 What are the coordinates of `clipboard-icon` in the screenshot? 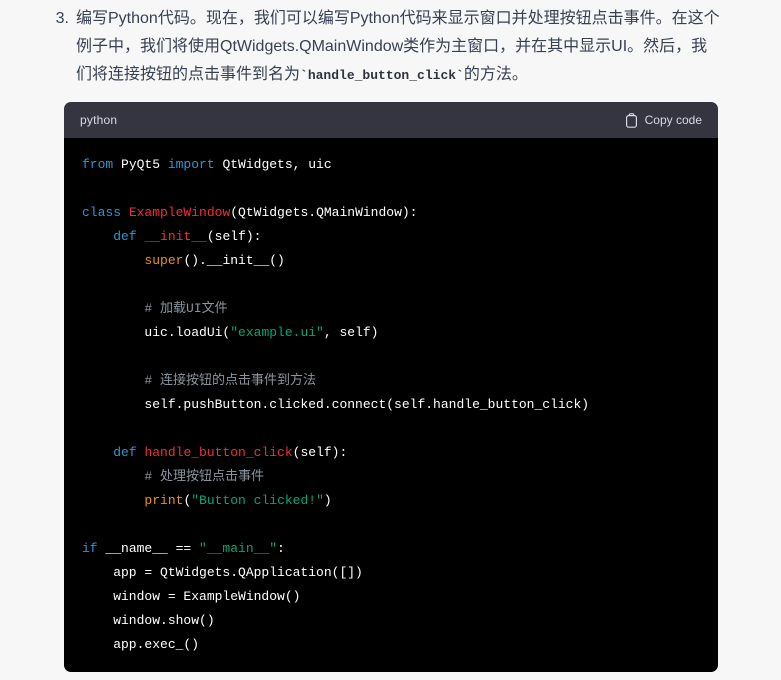 It's located at (631, 120).